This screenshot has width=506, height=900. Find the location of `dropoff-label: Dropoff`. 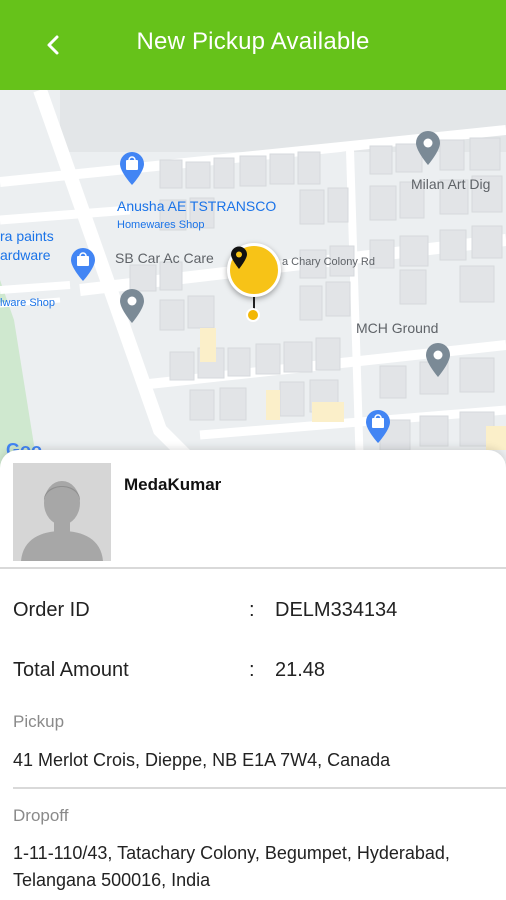

dropoff-label: Dropoff is located at coordinates (41, 815).